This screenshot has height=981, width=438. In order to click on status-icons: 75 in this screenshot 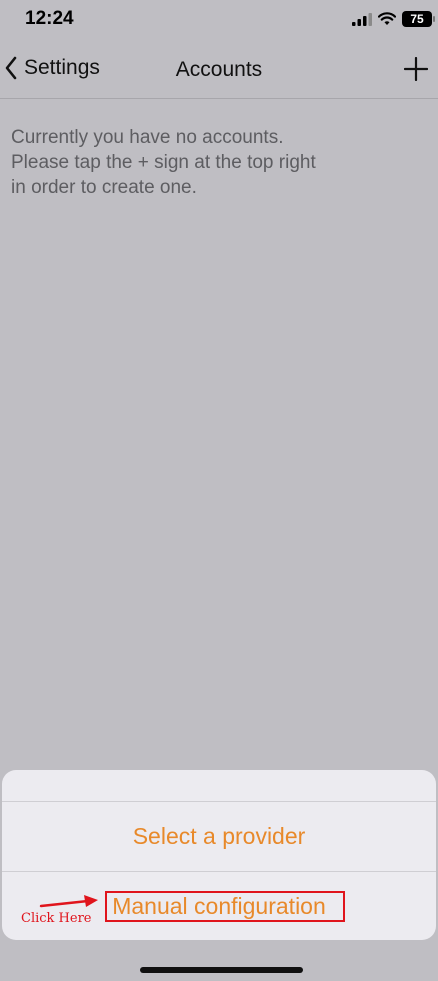, I will do `click(393, 19)`.